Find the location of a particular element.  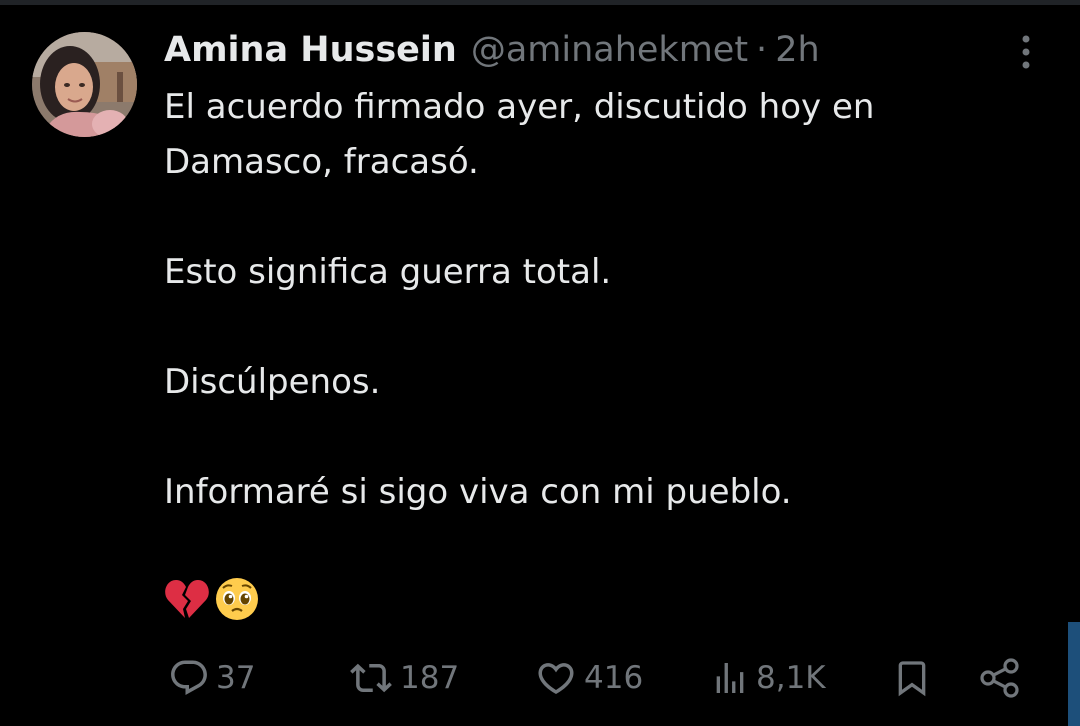

bookmark-button is located at coordinates (912, 678).